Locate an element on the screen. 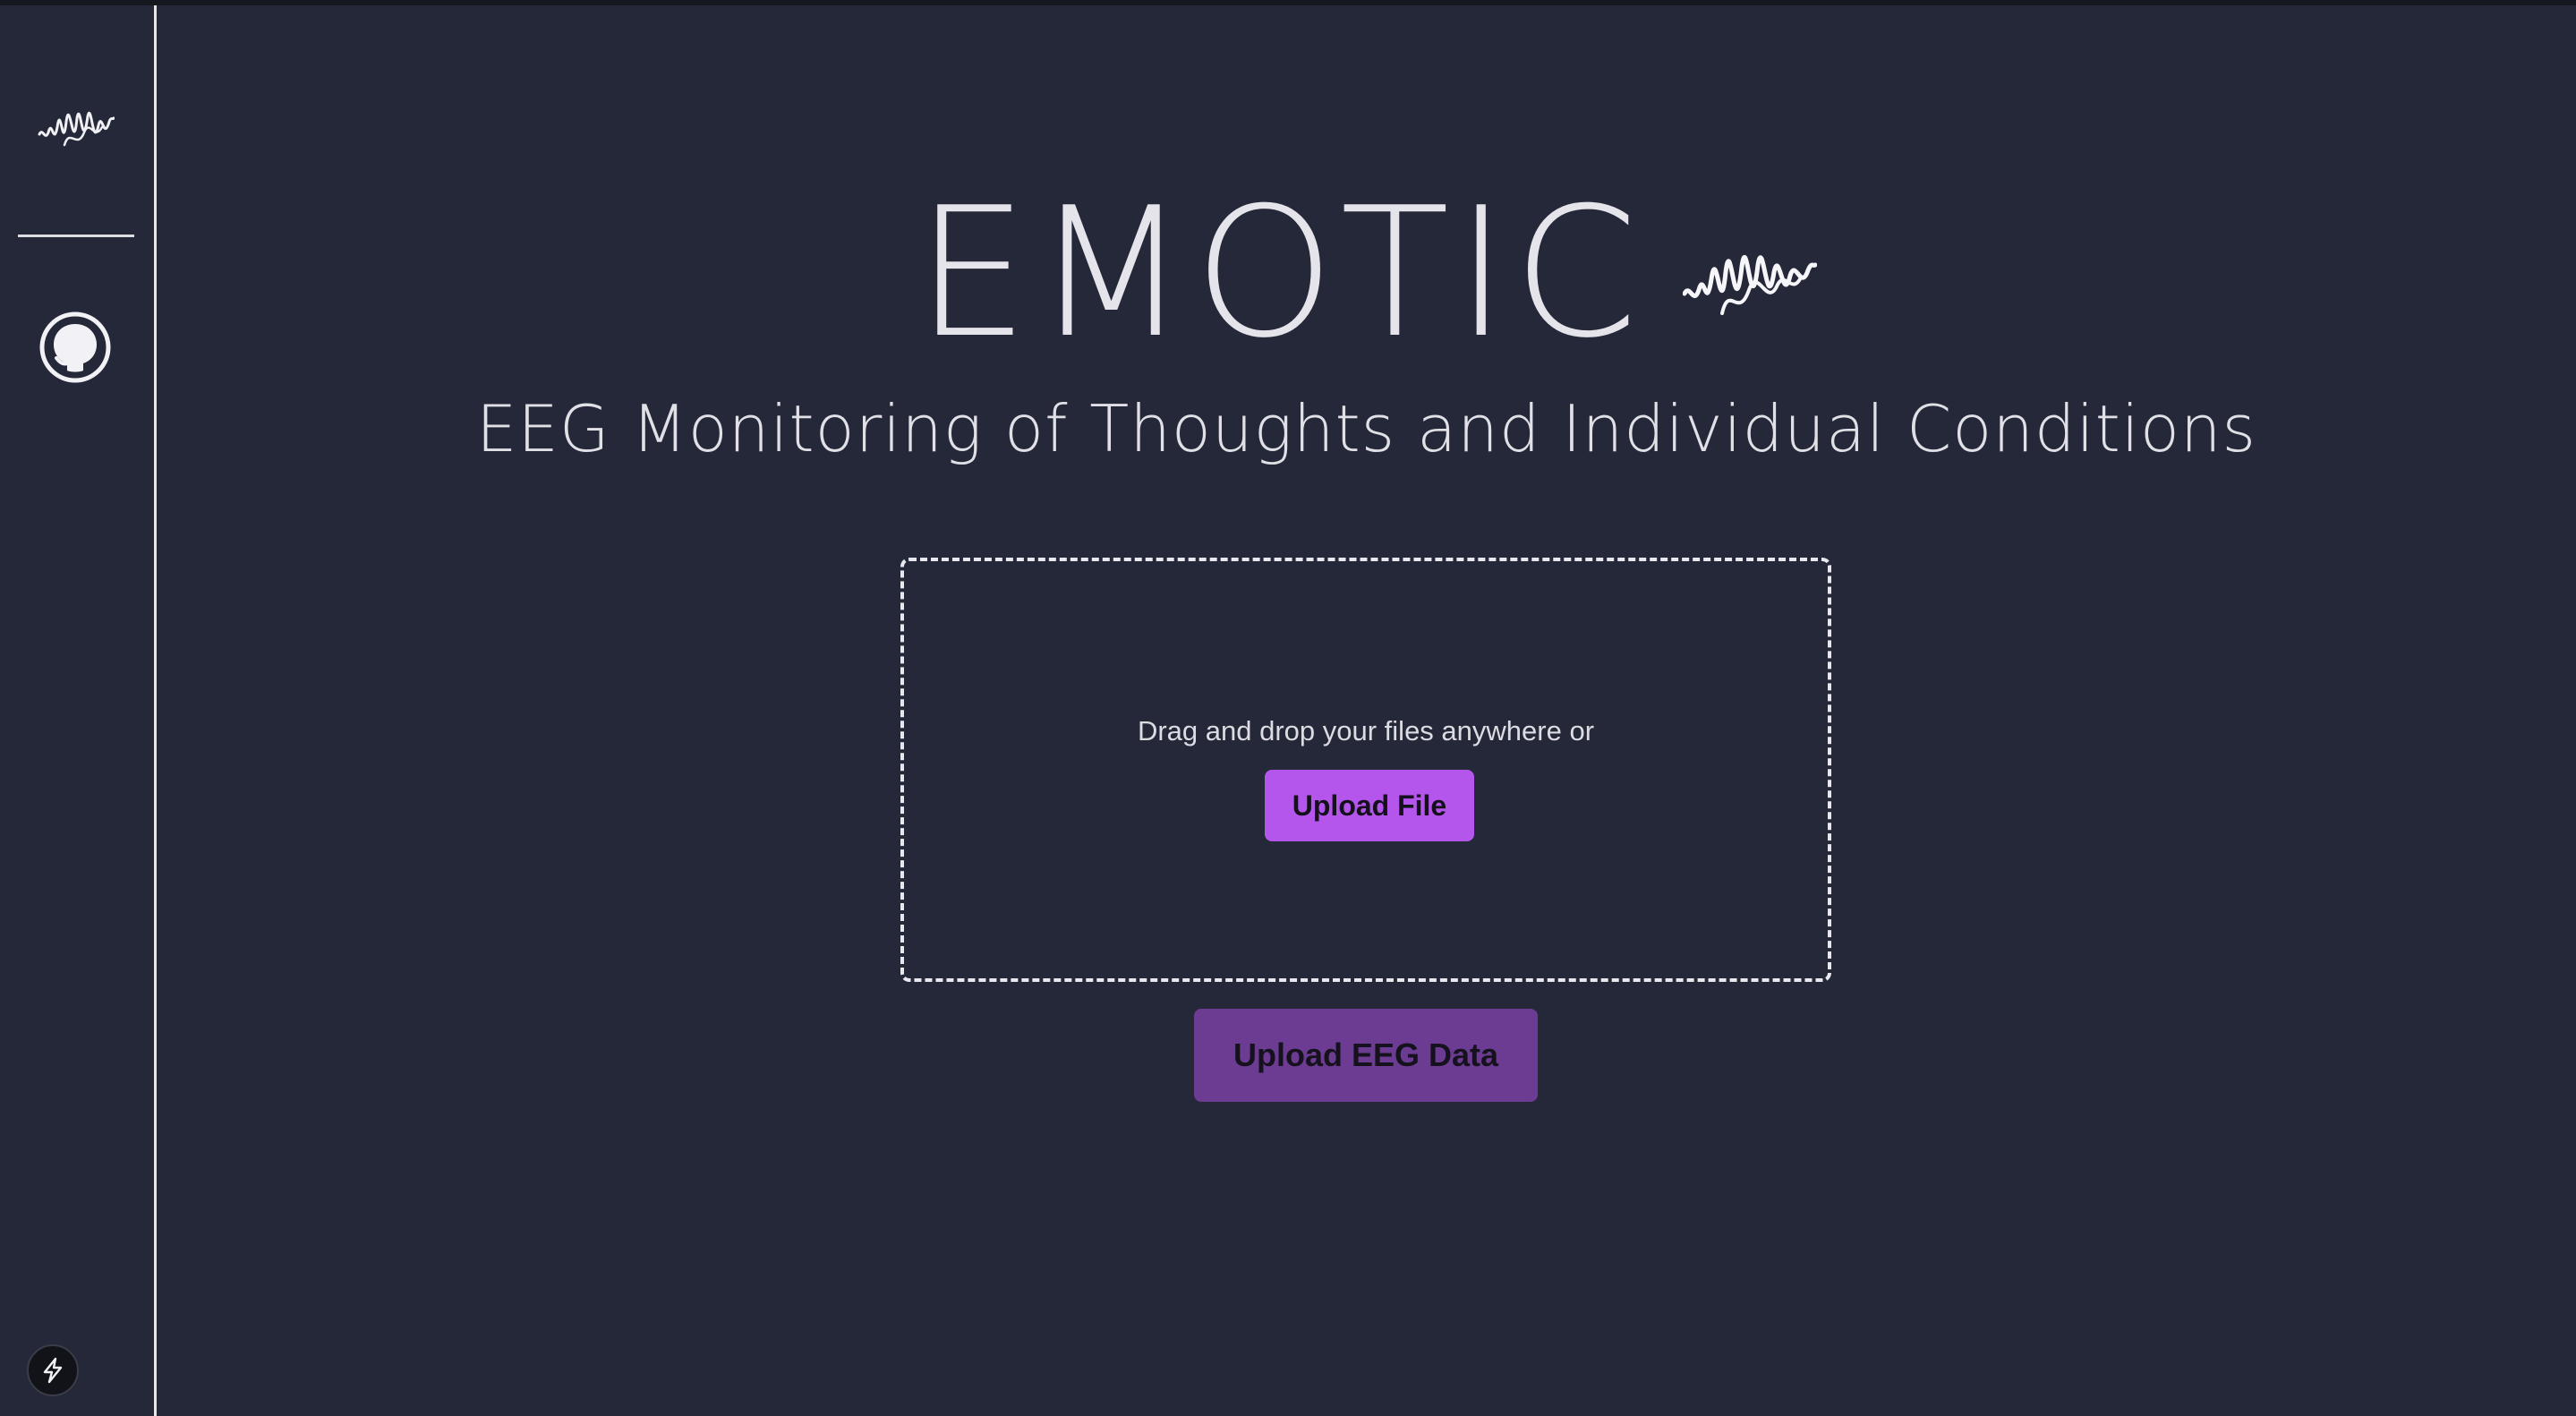  dropzone-text: Drag and drop your files anywhere or is located at coordinates (1366, 730).